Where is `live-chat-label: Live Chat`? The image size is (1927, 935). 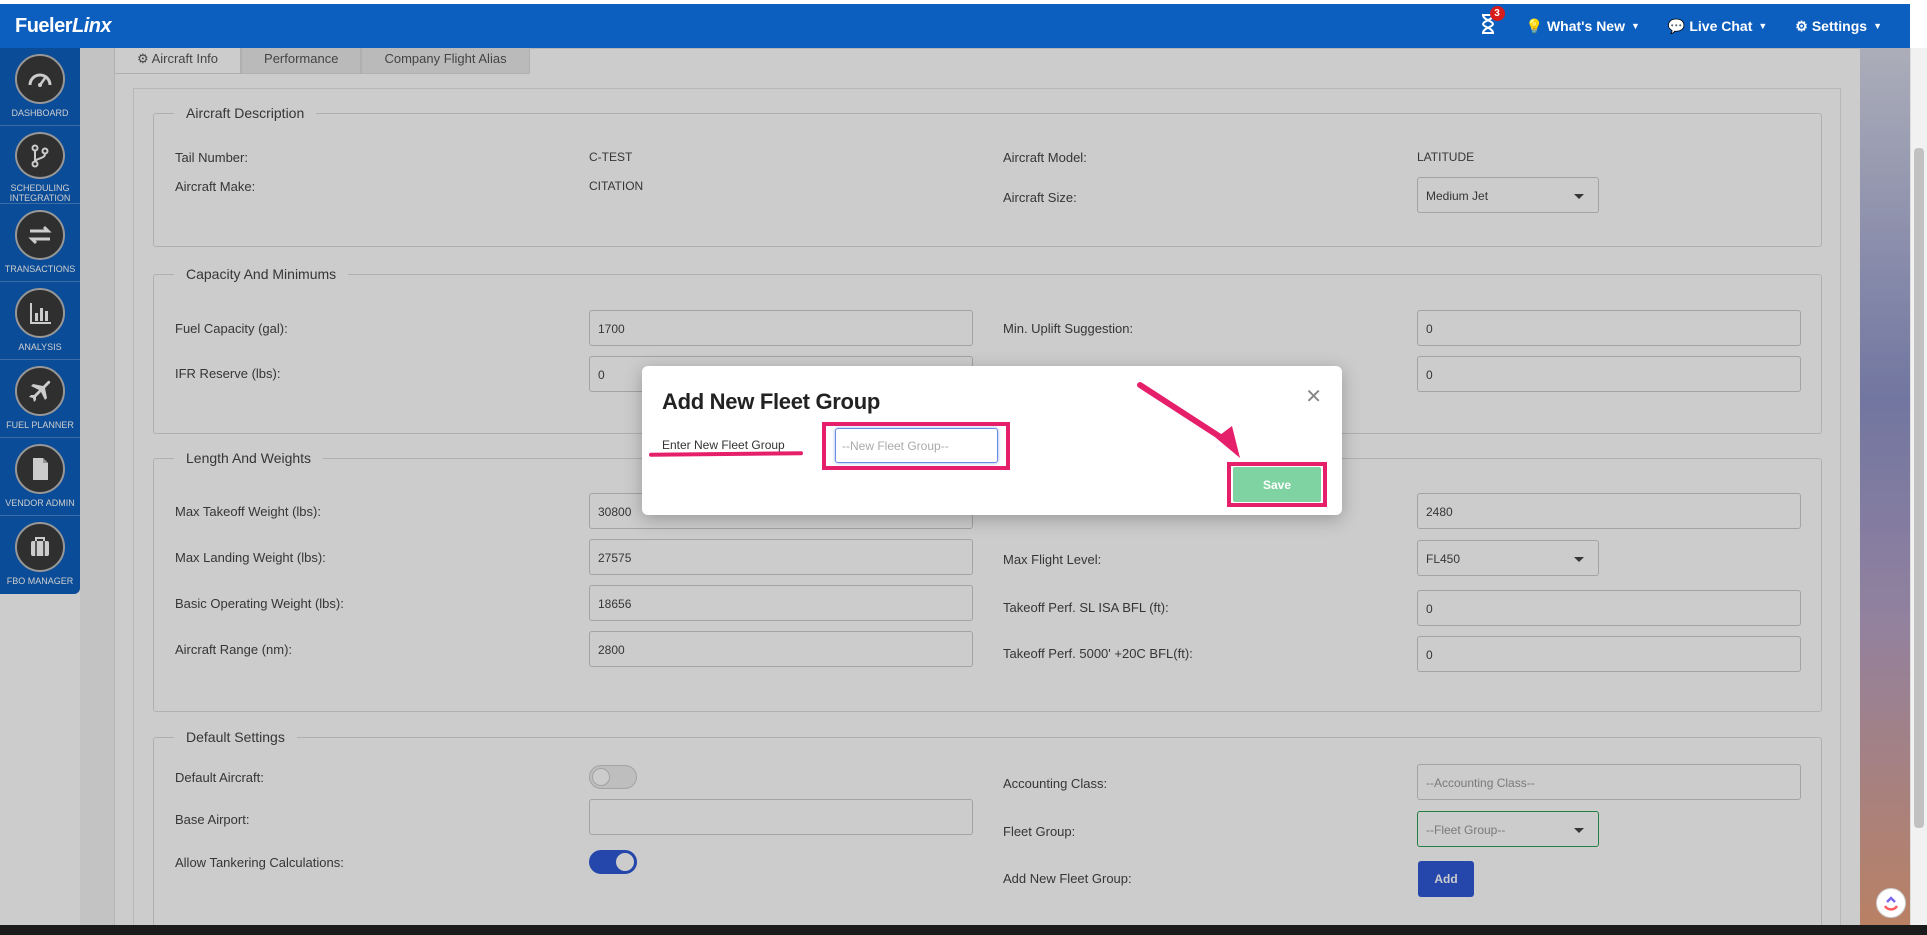
live-chat-label: Live Chat is located at coordinates (1721, 26).